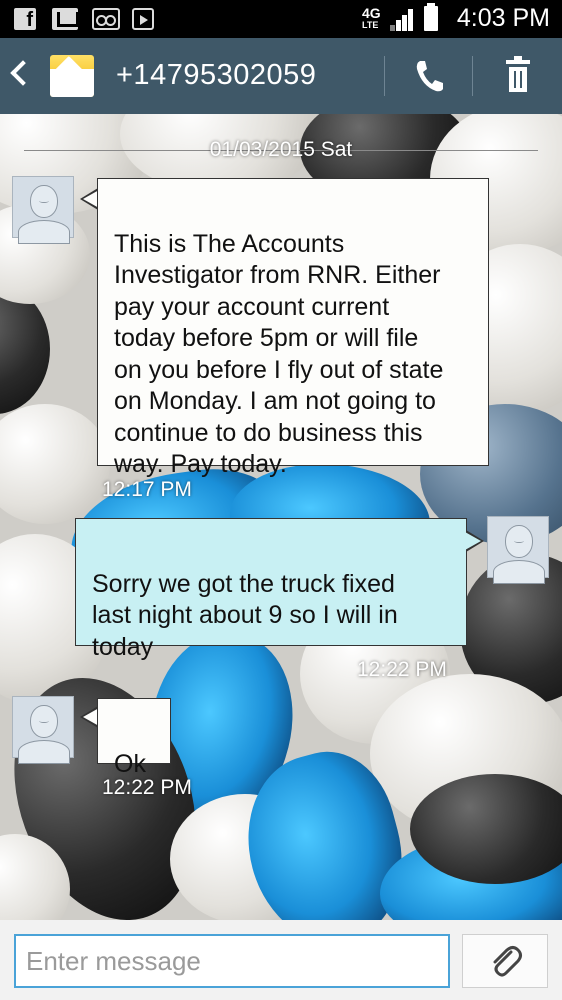 This screenshot has width=562, height=1000. I want to click on facebook-icon: f, so click(25, 19).